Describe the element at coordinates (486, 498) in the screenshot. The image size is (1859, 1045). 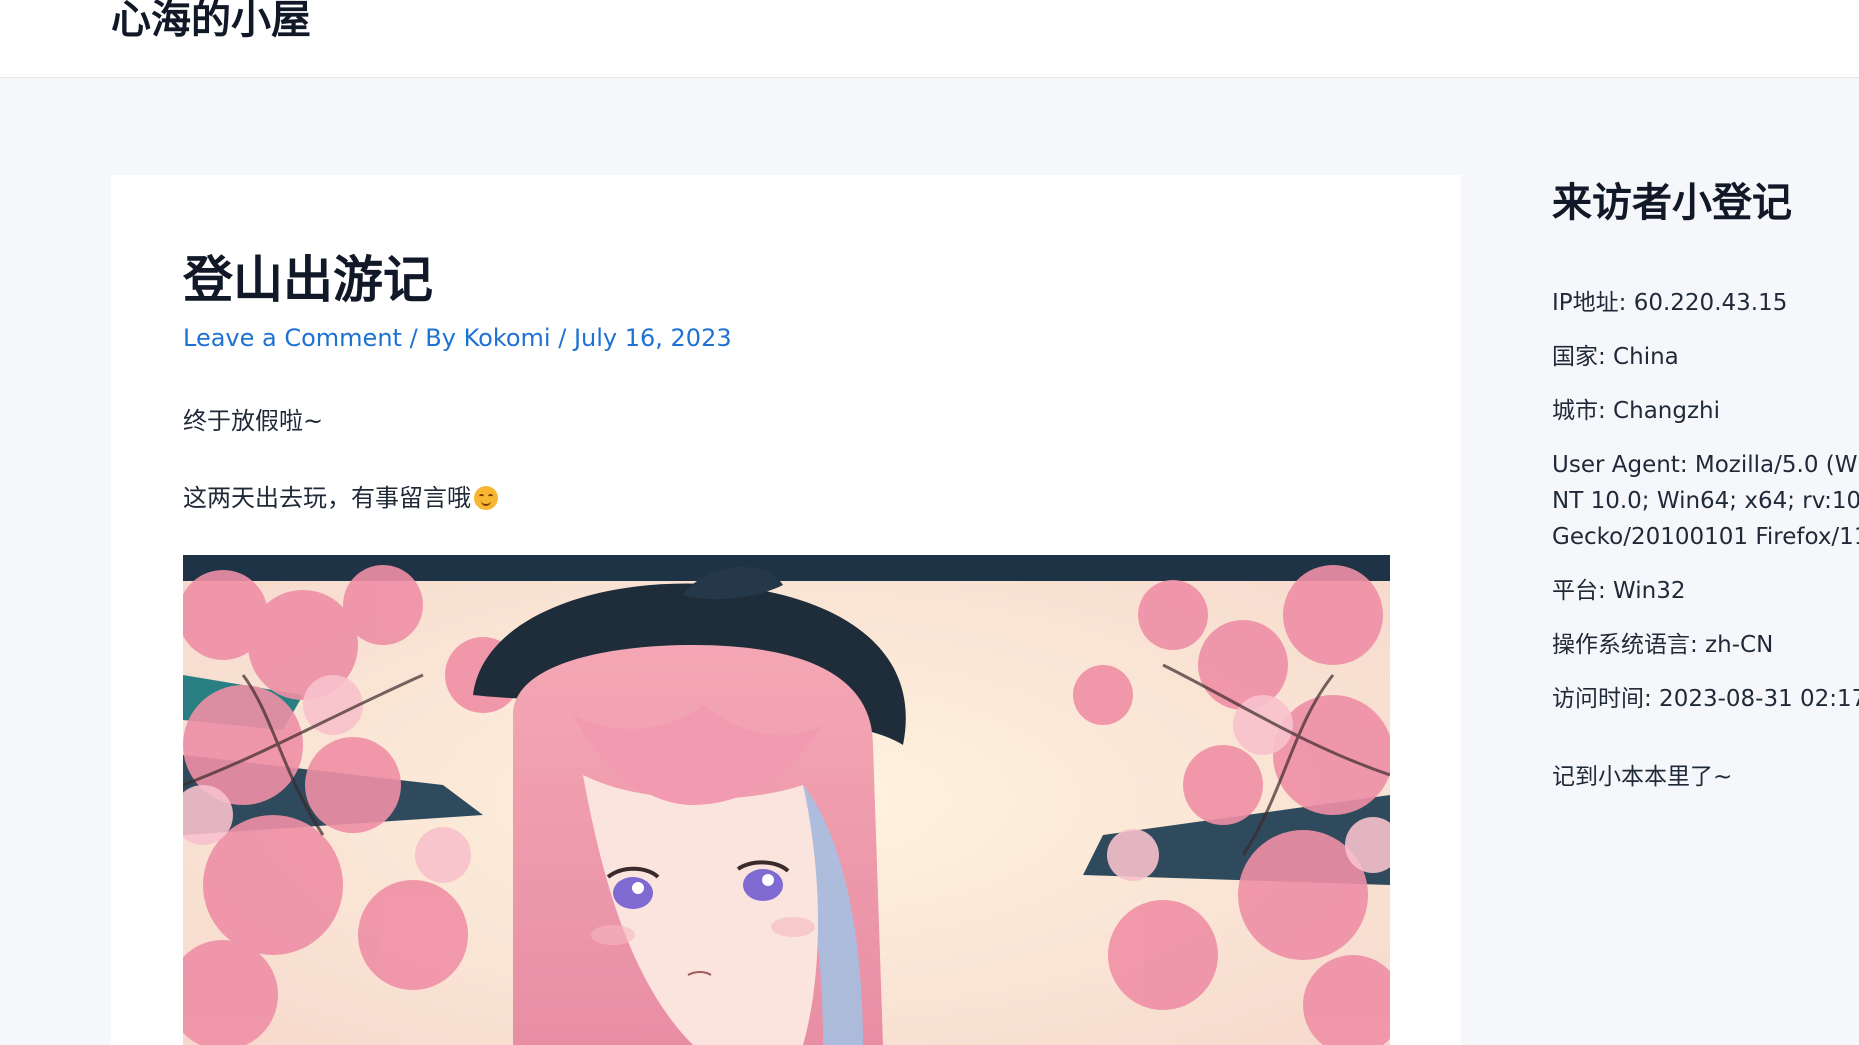
I see `smiling-face-icon` at that location.